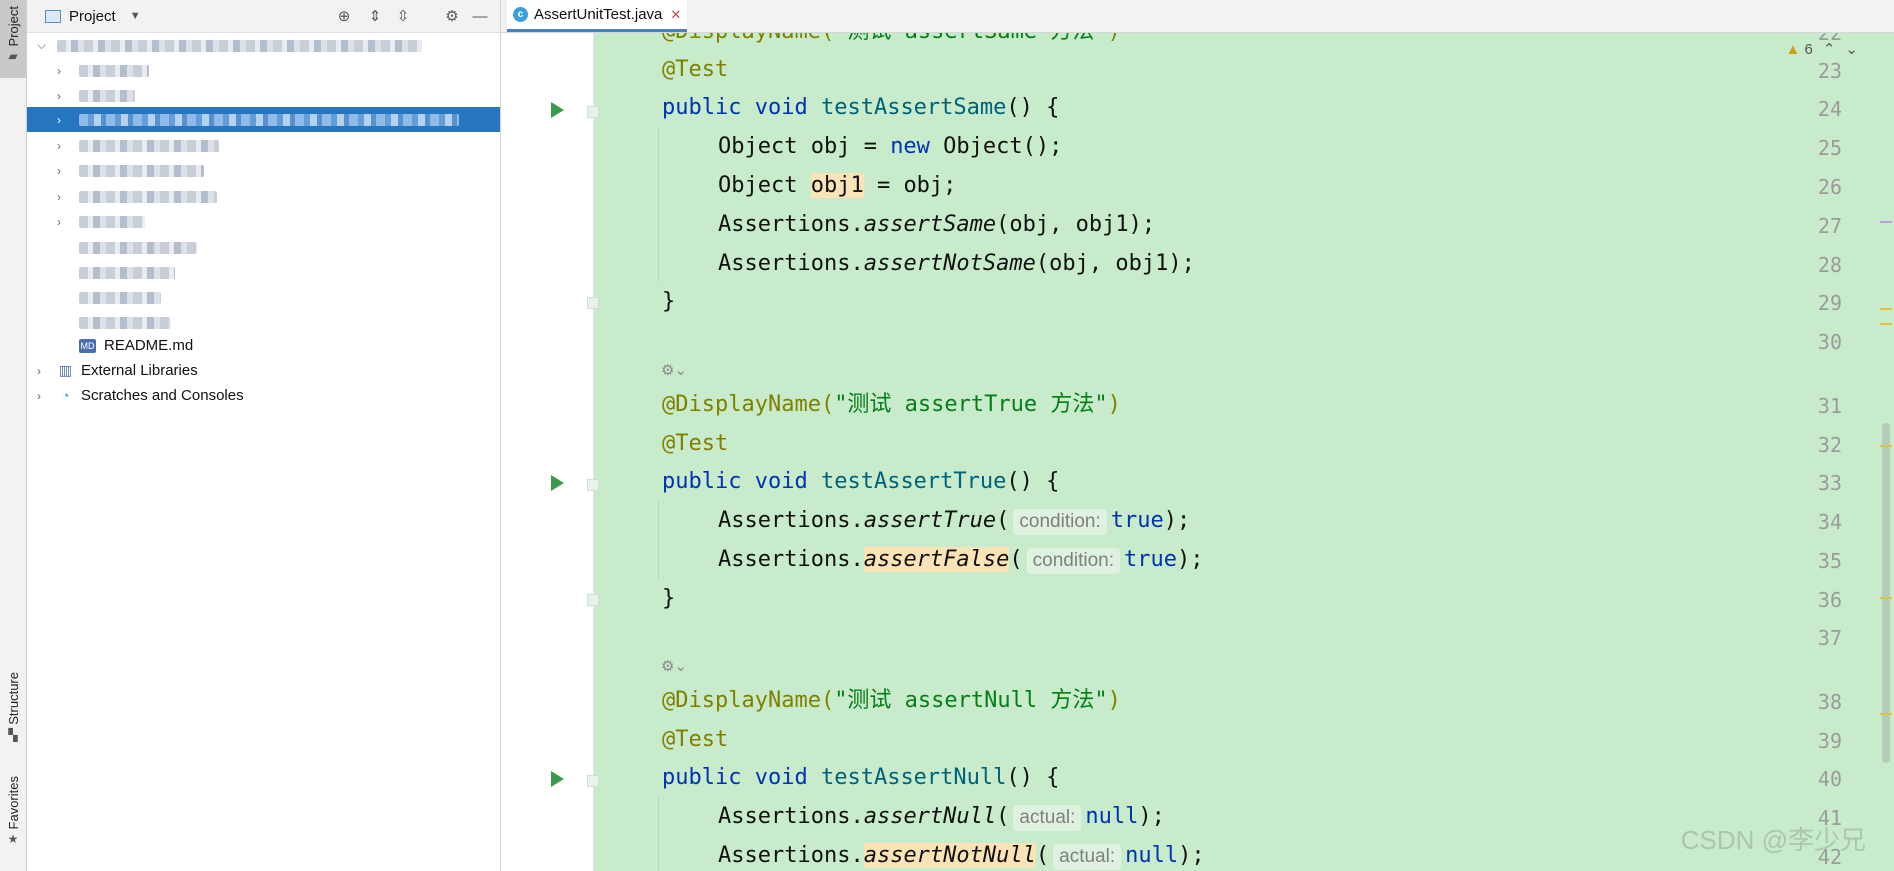 Image resolution: width=1894 pixels, height=871 pixels. Describe the element at coordinates (41, 45) in the screenshot. I see `chevron-down-icon: ⌵` at that location.